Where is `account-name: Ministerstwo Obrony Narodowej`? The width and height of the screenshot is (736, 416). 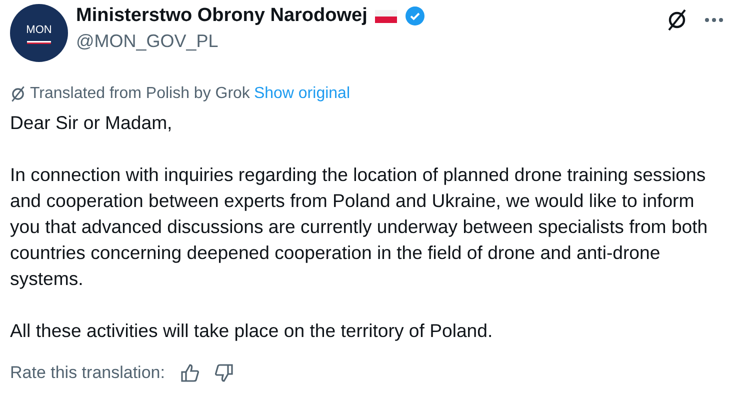 account-name: Ministerstwo Obrony Narodowej is located at coordinates (222, 16).